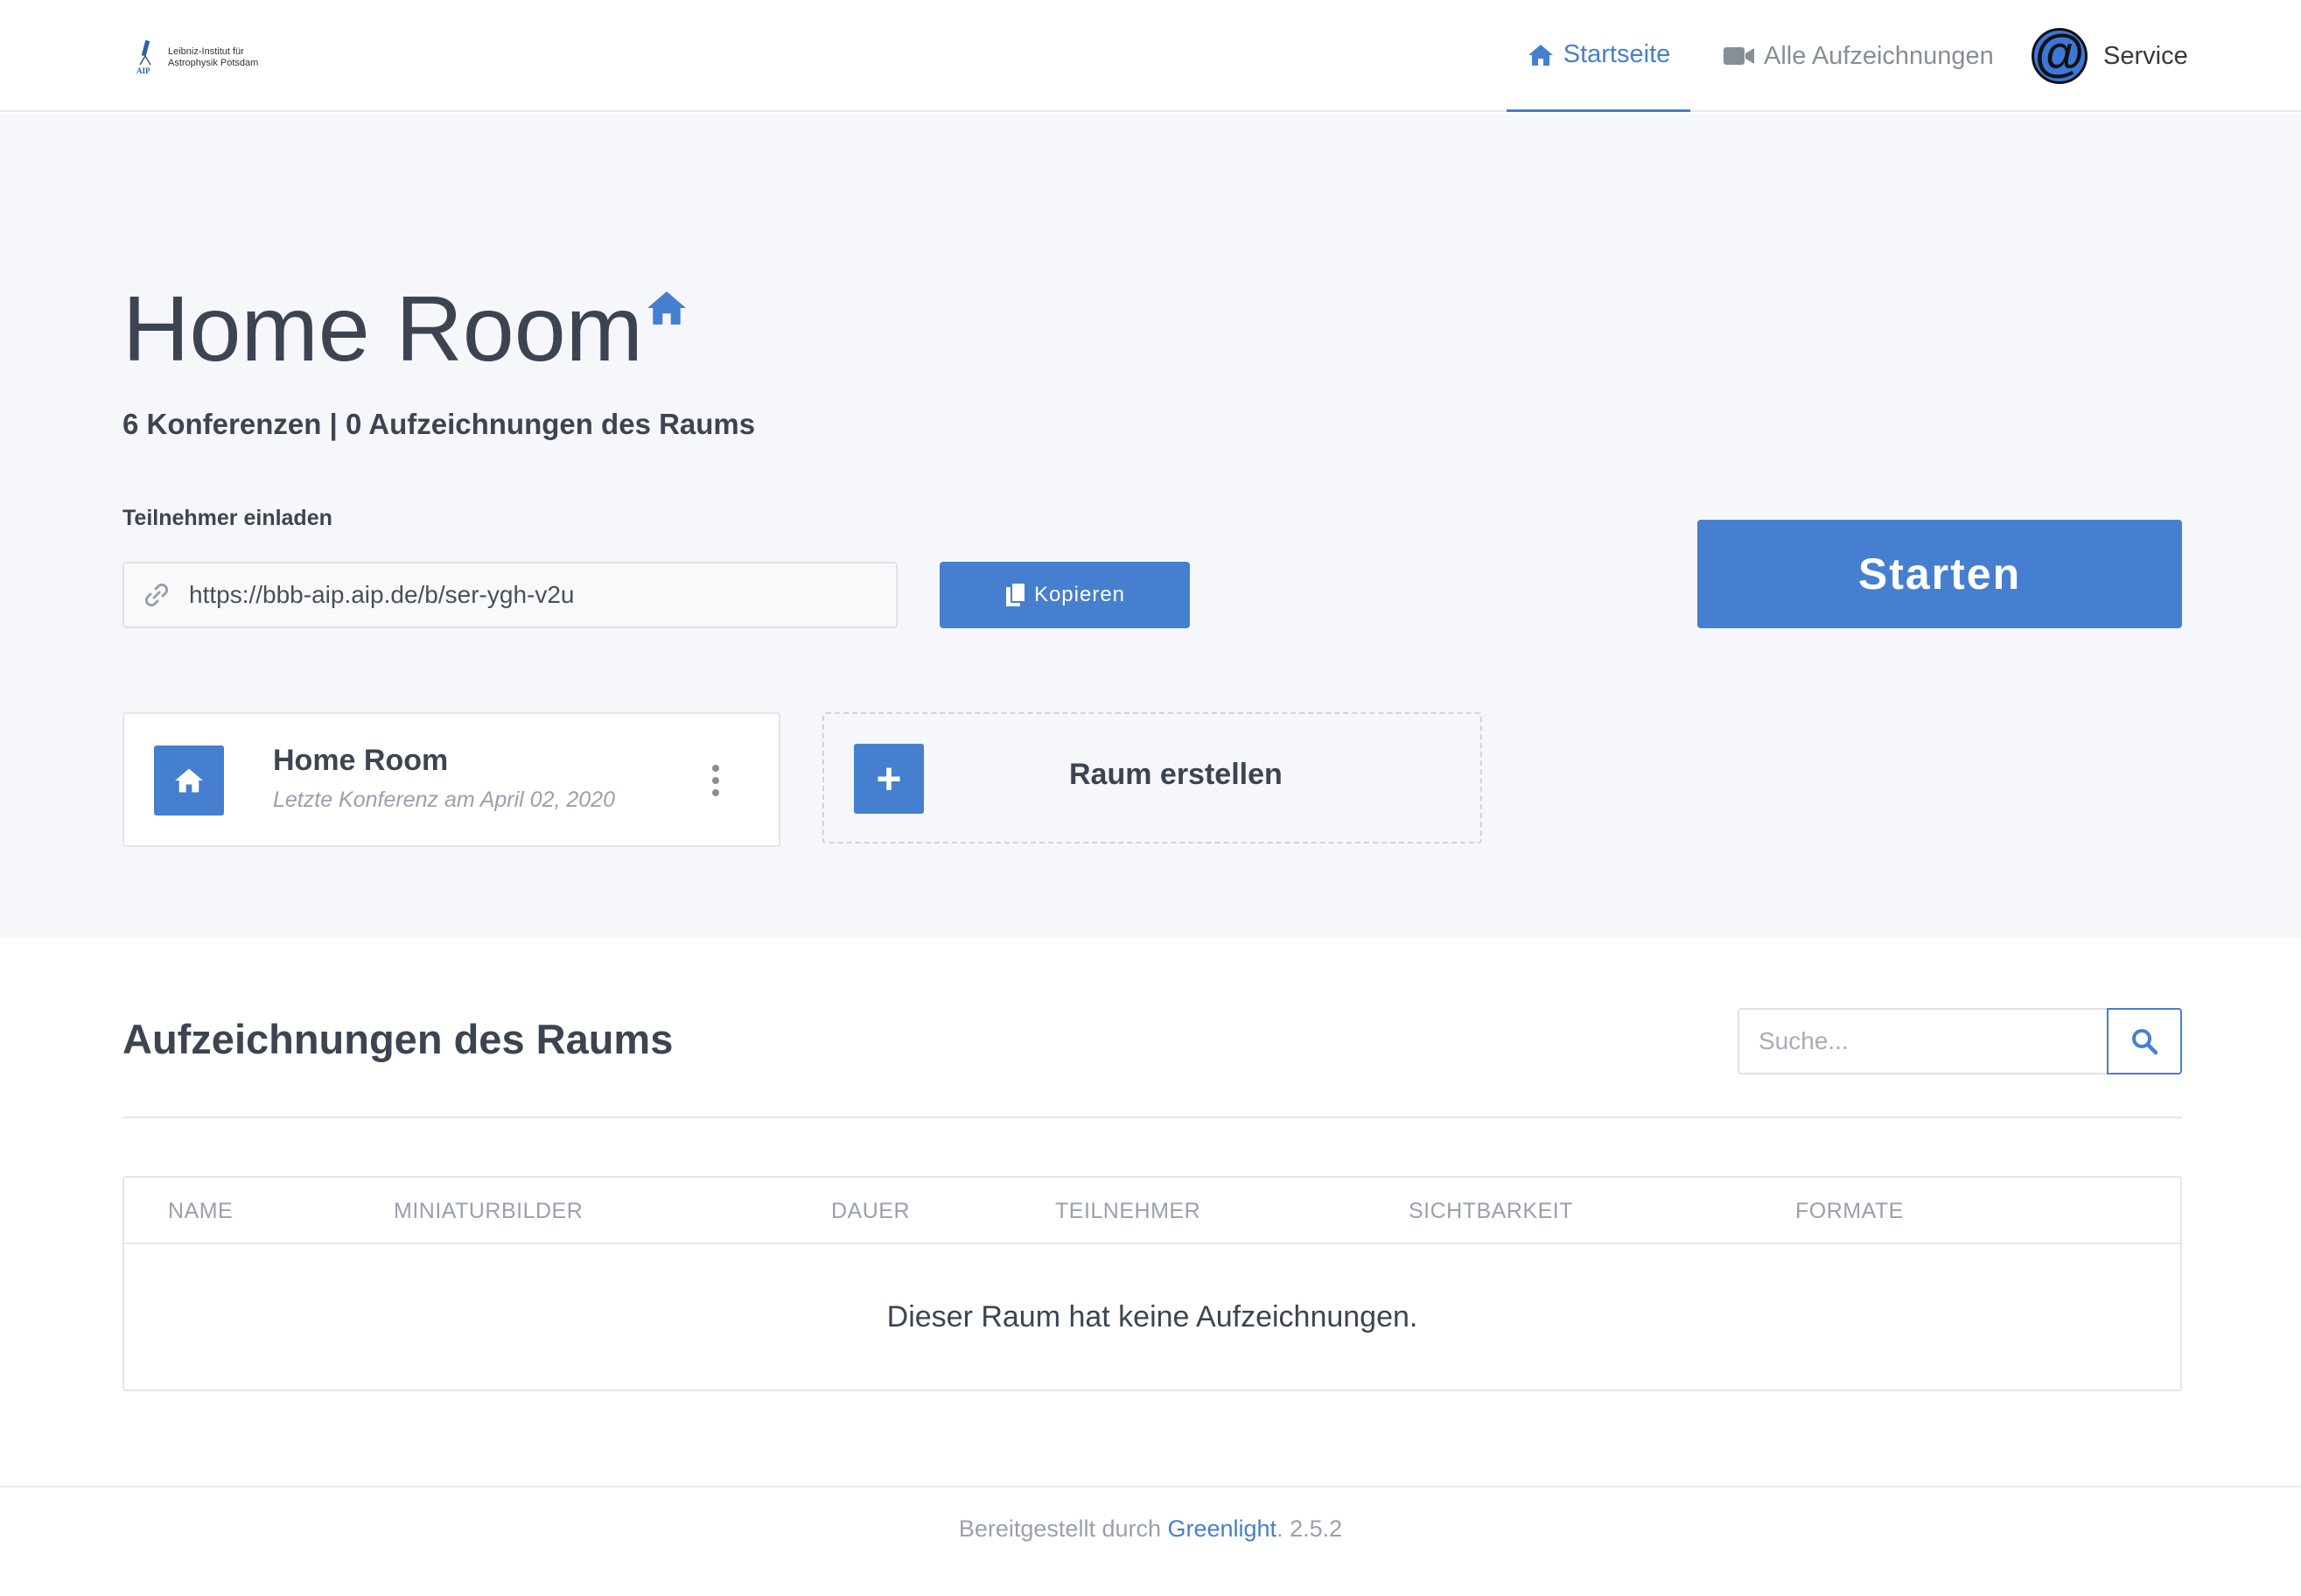 The height and width of the screenshot is (1596, 2301). I want to click on room-card-name: Home Room, so click(361, 760).